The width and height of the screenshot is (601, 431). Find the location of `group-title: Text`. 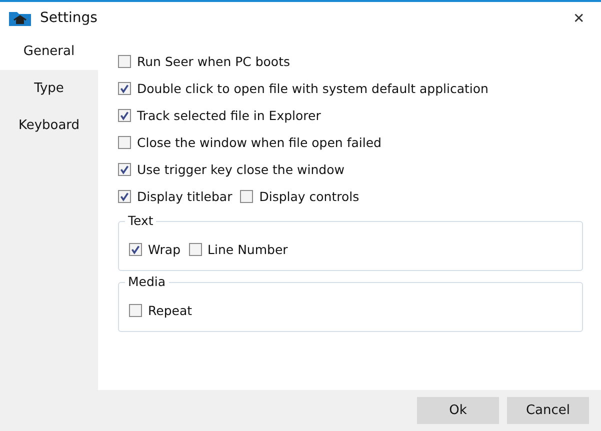

group-title: Text is located at coordinates (140, 220).